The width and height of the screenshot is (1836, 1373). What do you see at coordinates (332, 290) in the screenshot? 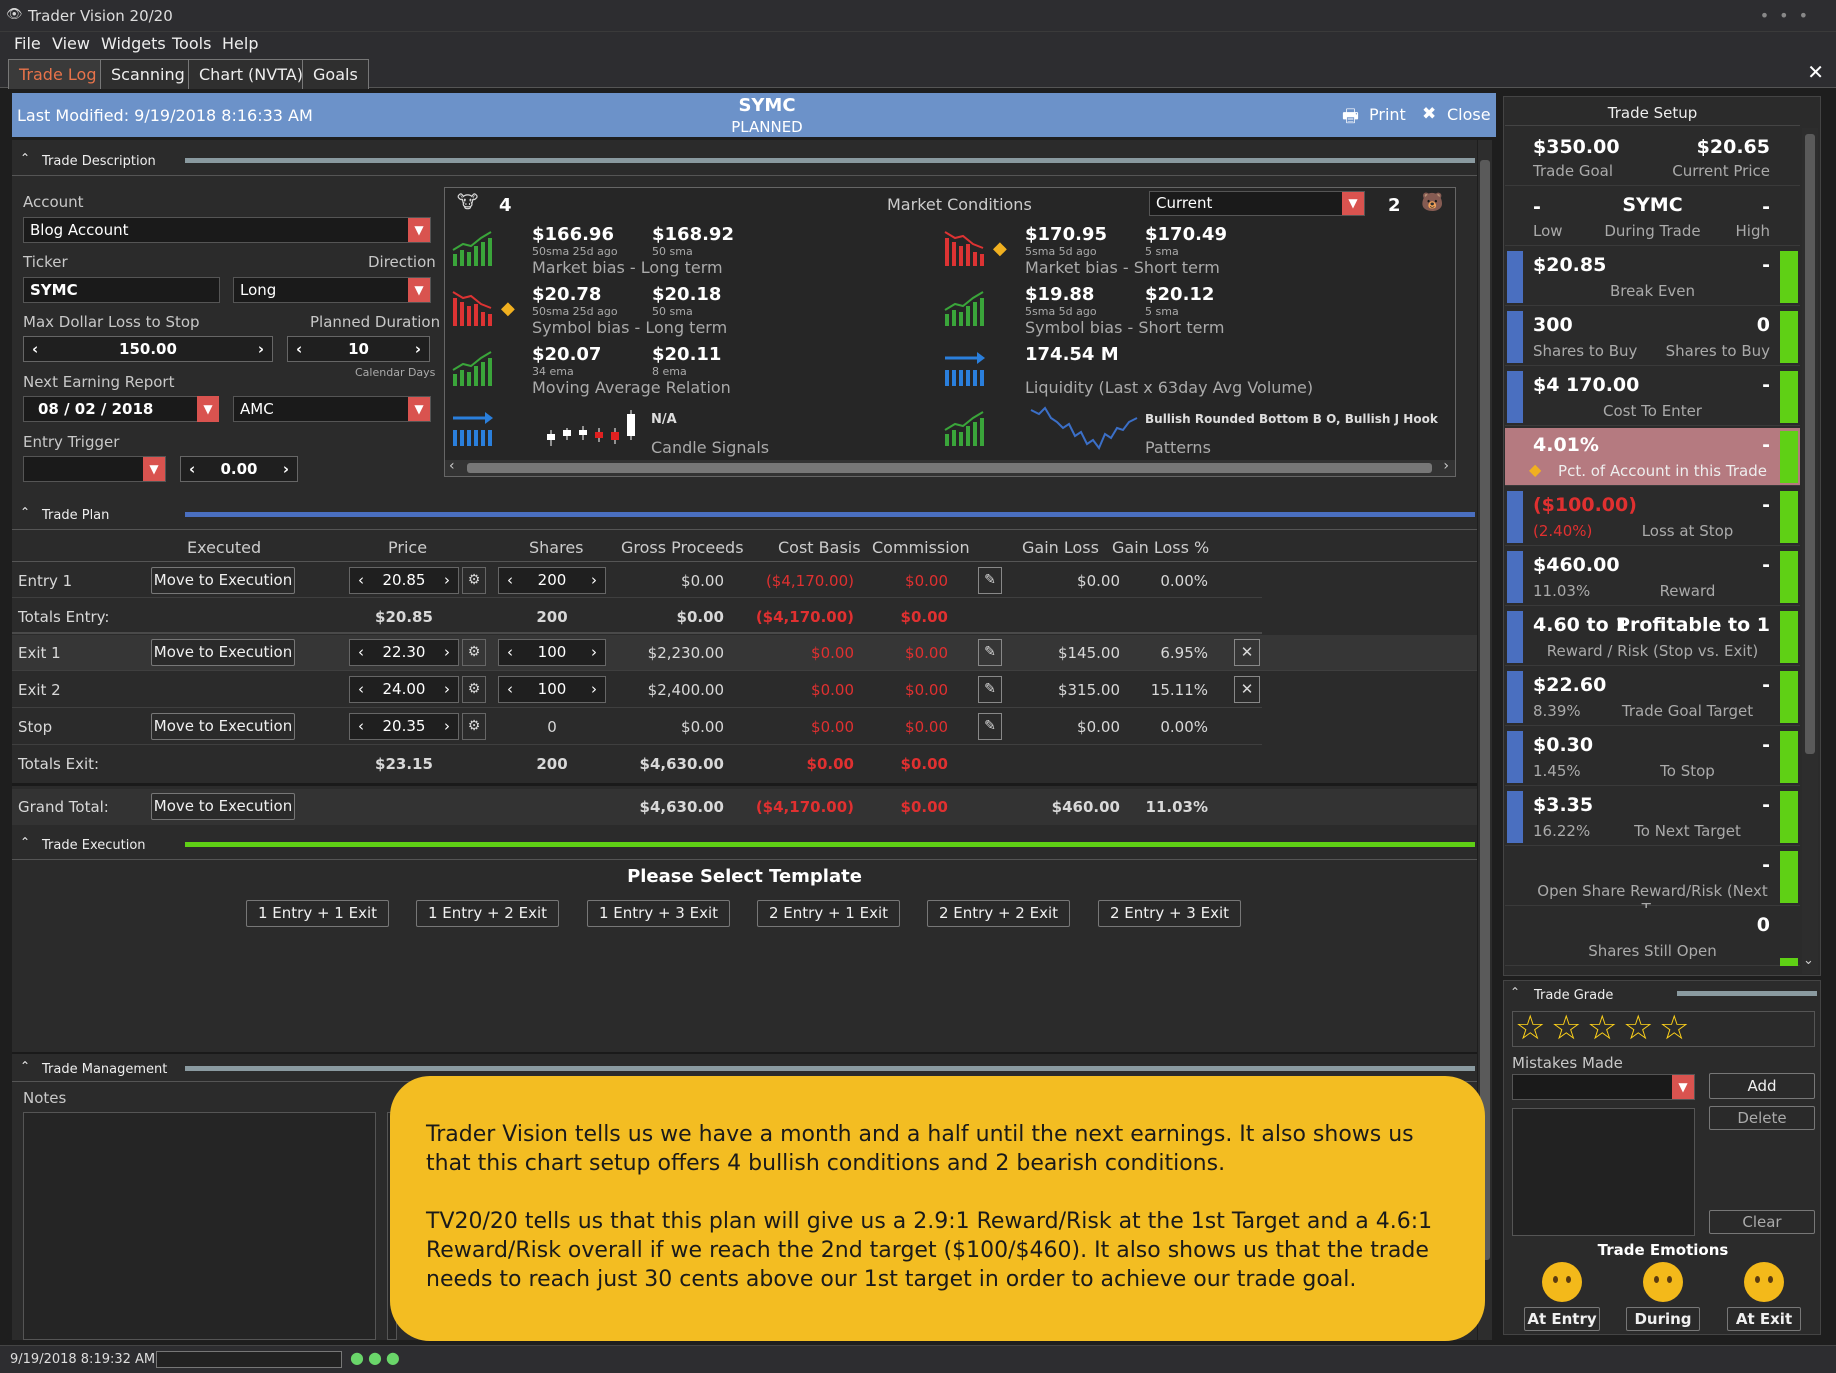
I see `direction-select: Long ▼` at bounding box center [332, 290].